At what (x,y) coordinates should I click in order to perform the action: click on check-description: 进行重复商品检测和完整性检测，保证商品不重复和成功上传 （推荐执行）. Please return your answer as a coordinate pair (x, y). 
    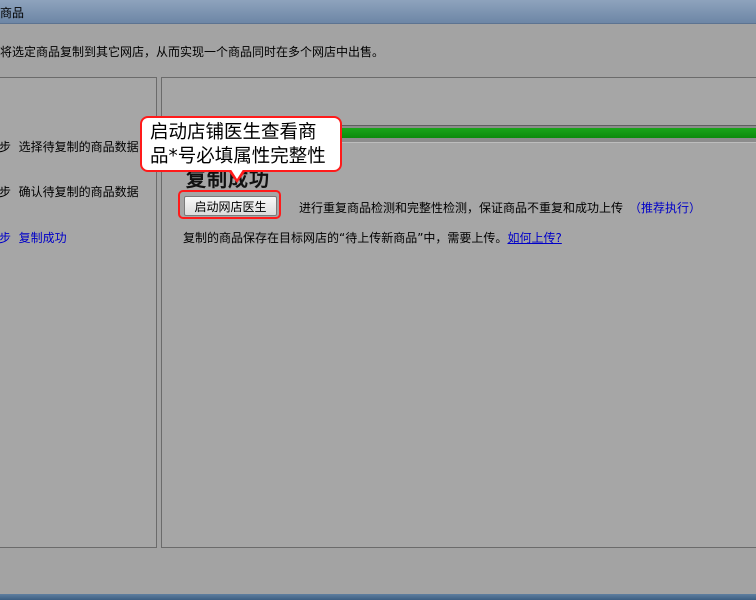
    Looking at the image, I should click on (500, 207).